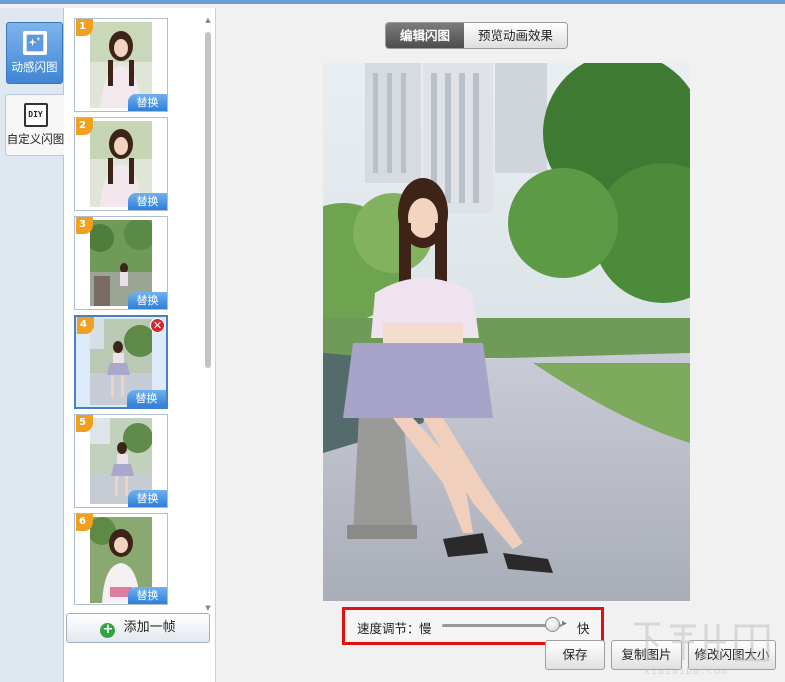 The image size is (785, 682). Describe the element at coordinates (425, 35) in the screenshot. I see `tab-edit-flash: 编辑闪图` at that location.